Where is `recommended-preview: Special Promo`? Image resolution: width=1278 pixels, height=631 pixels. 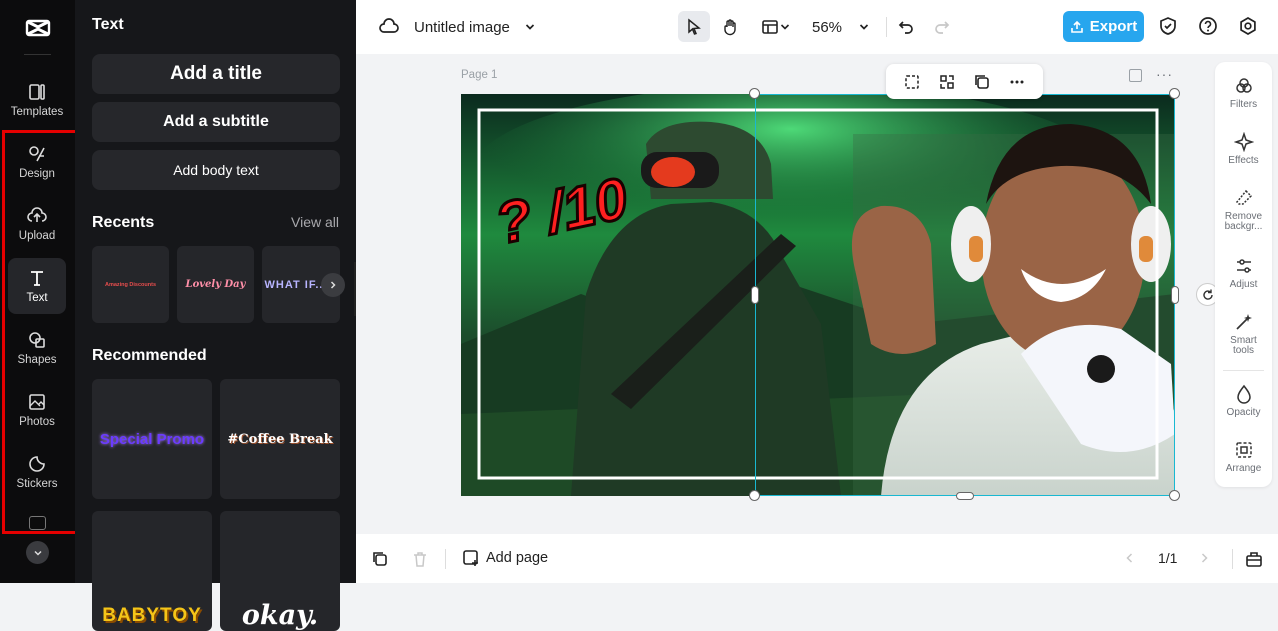 recommended-preview: Special Promo is located at coordinates (152, 439).